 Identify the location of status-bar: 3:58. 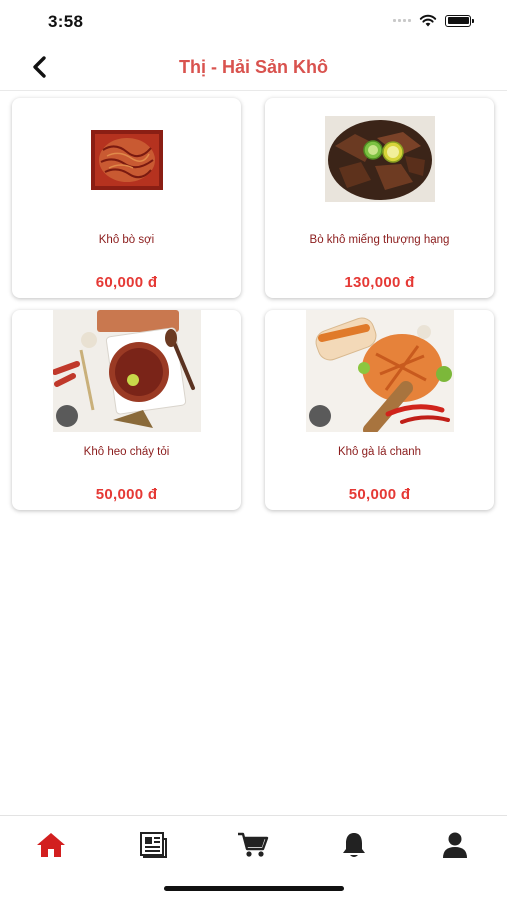
(253, 22).